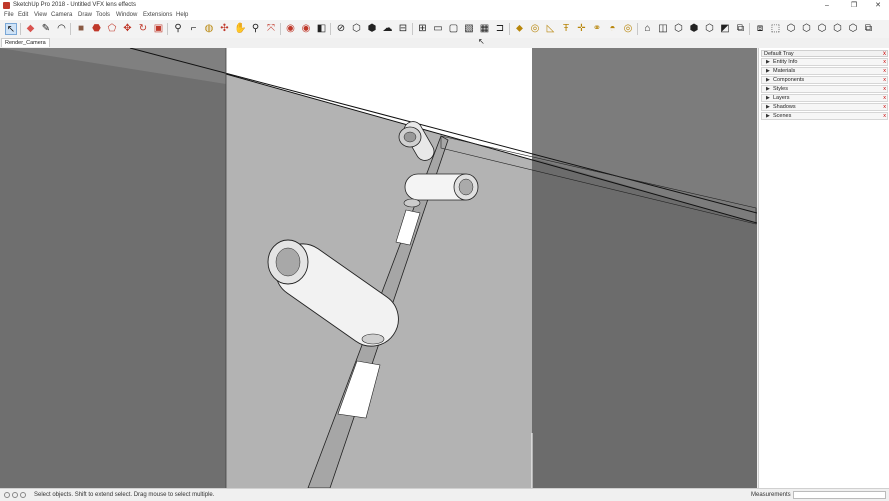  Describe the element at coordinates (271, 29) in the screenshot. I see `zoom-extents-tool: ⤧` at that location.